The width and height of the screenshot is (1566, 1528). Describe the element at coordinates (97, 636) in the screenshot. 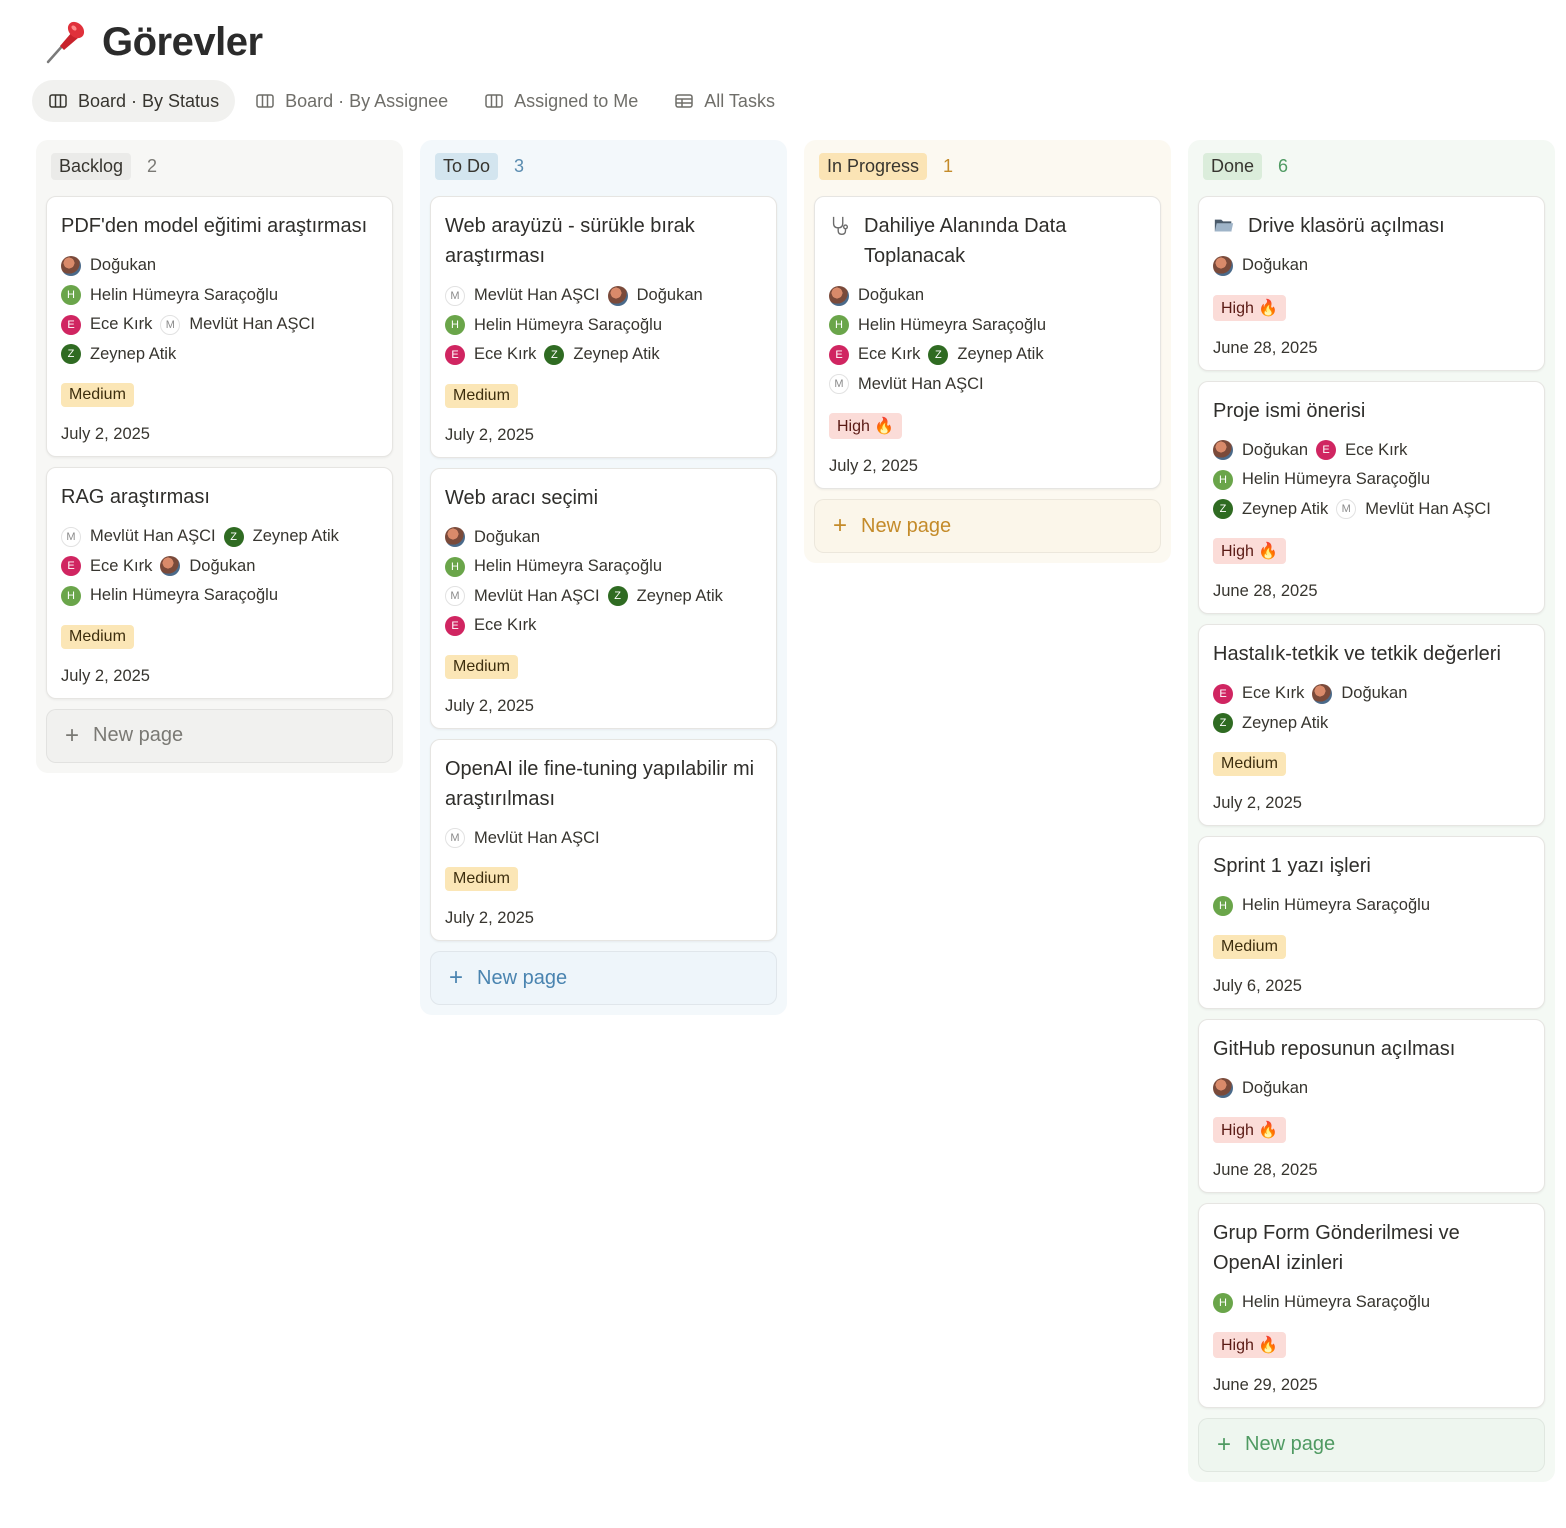

I see `priority-badge: Medium` at that location.